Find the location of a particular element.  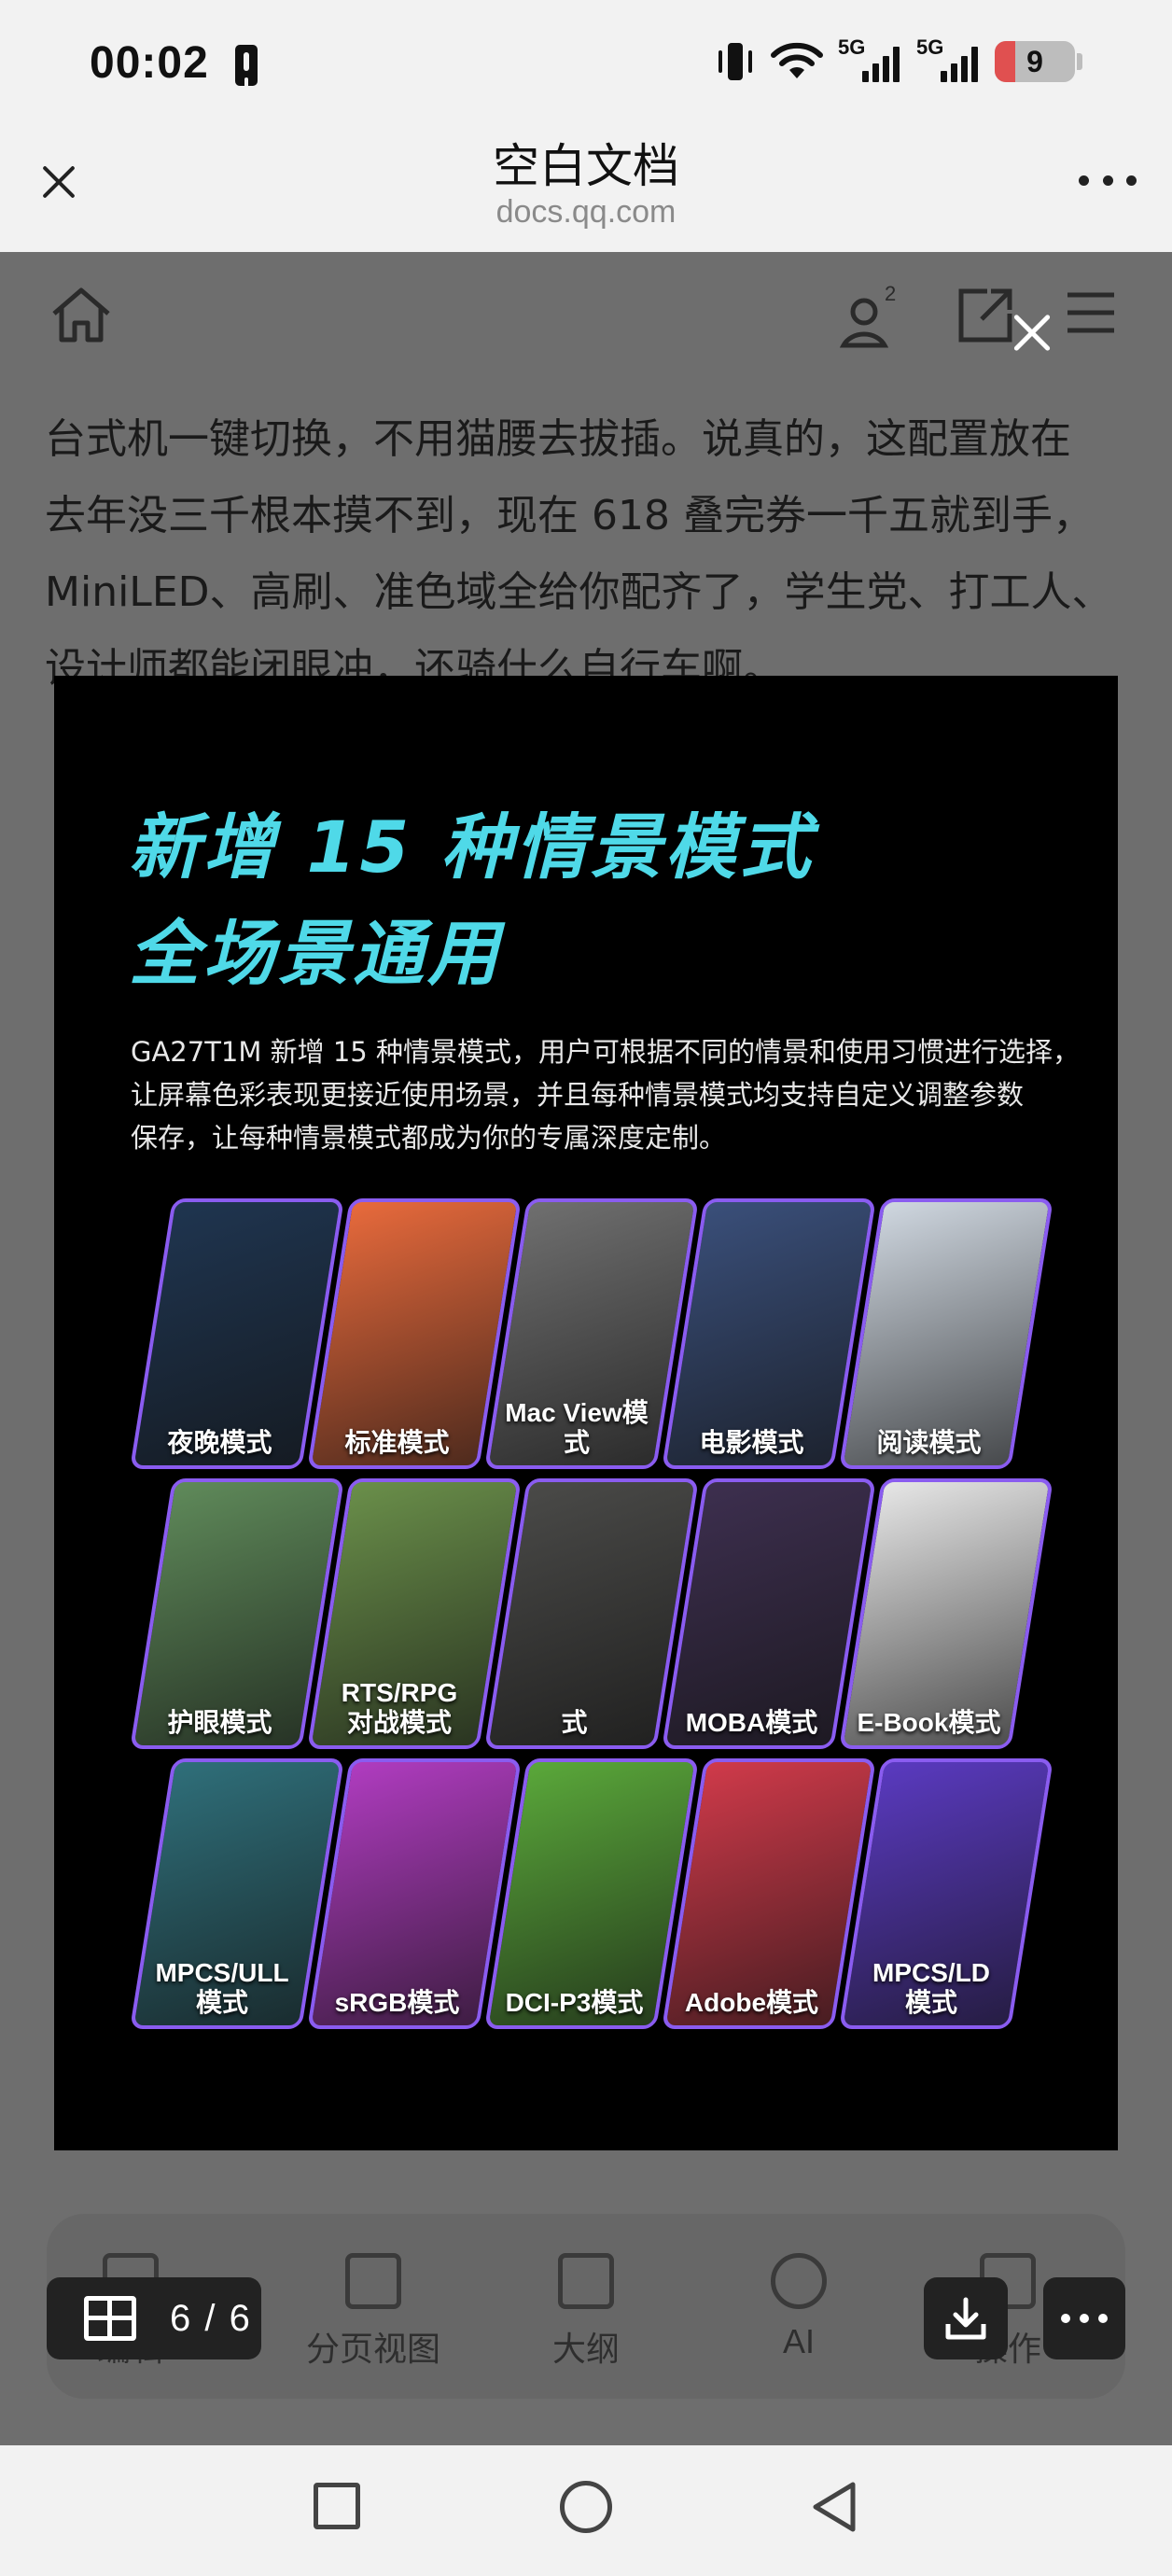

signal-icon-2: 5G is located at coordinates (949, 58).